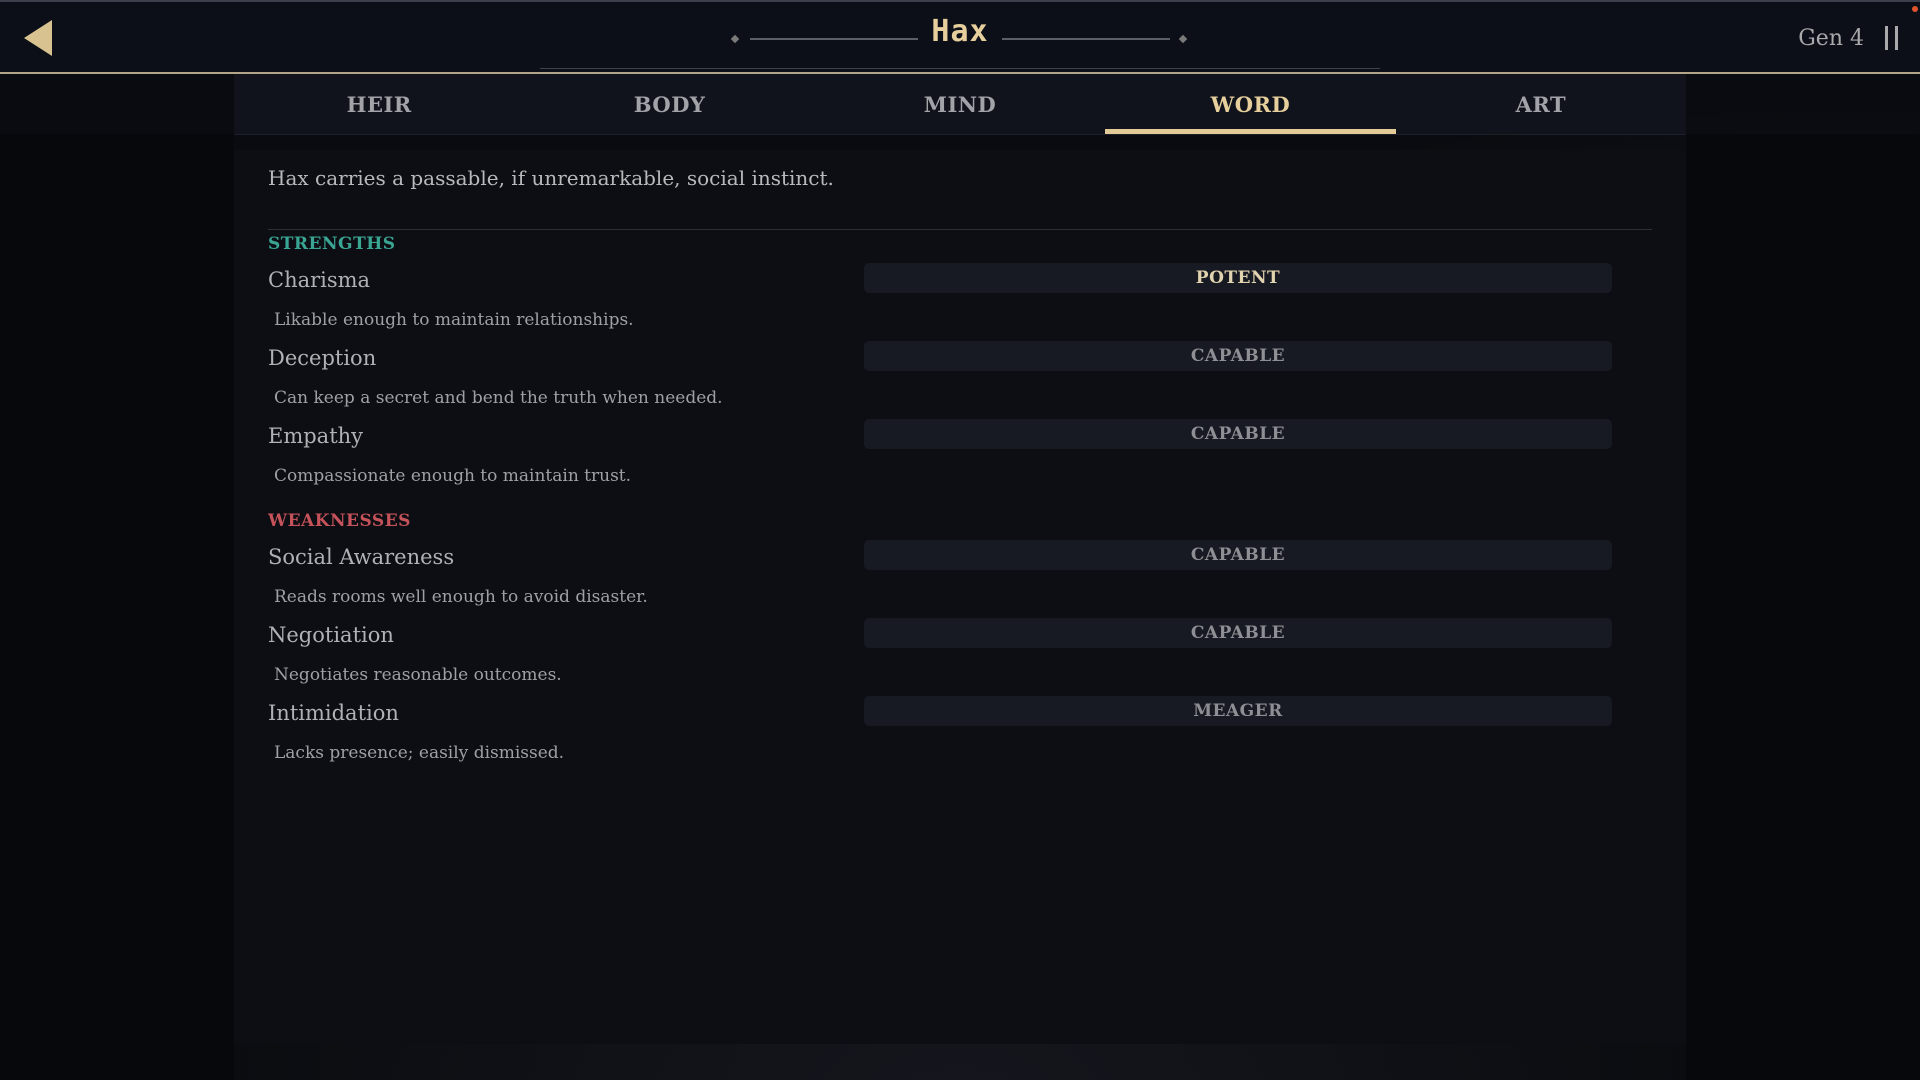  Describe the element at coordinates (1831, 38) in the screenshot. I see `generation-label: Gen 4` at that location.